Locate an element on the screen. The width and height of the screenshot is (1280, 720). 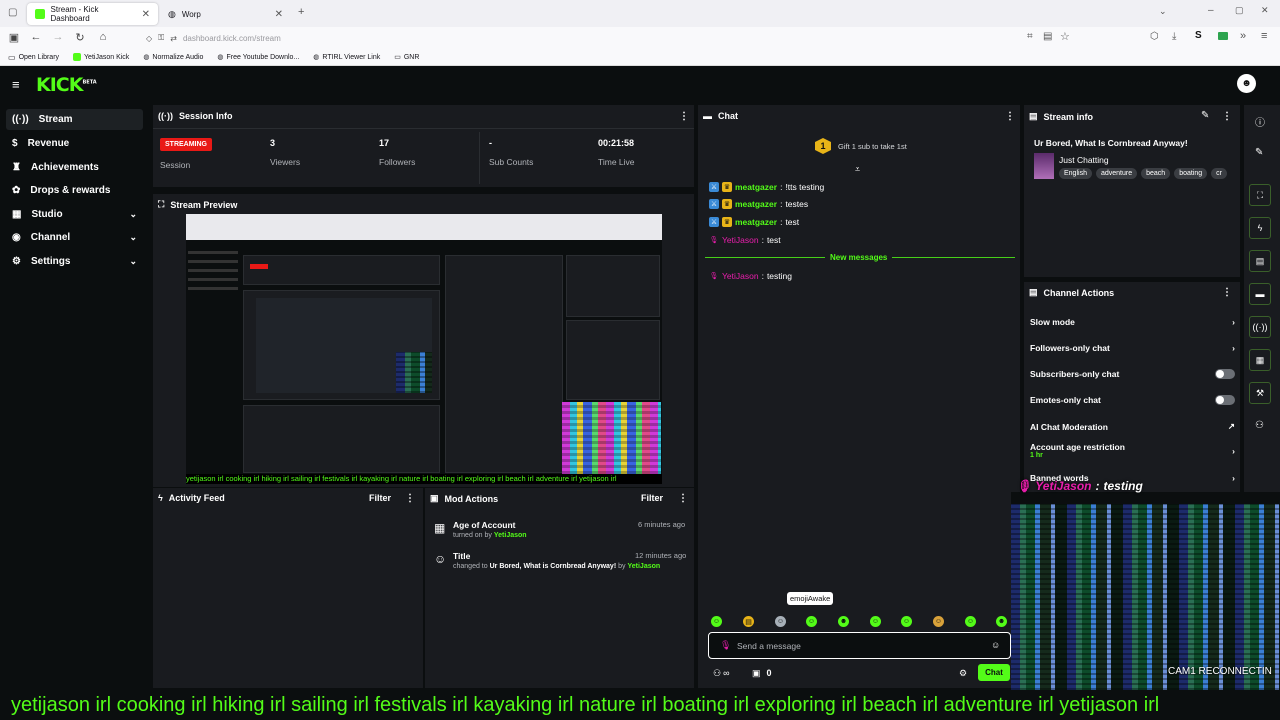
bookmark-item: ◍ Normalize Audio is located at coordinates (173, 57).